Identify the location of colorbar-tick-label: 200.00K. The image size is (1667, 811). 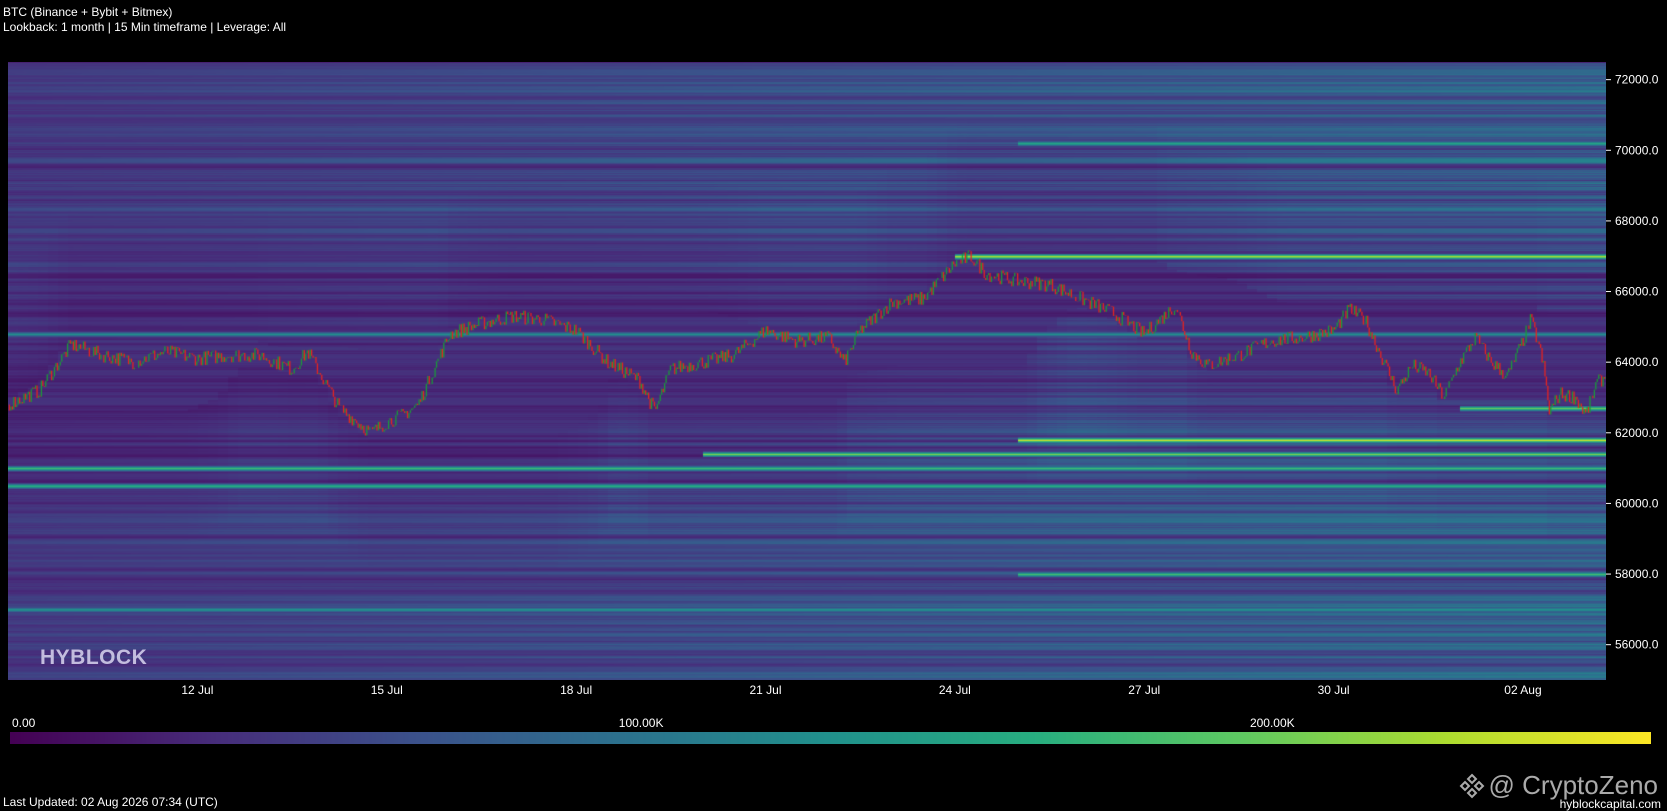
(1272, 723).